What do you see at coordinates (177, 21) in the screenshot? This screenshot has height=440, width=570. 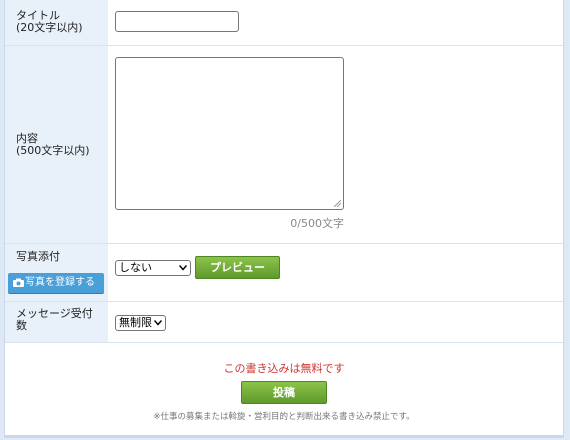 I see `title-input` at bounding box center [177, 21].